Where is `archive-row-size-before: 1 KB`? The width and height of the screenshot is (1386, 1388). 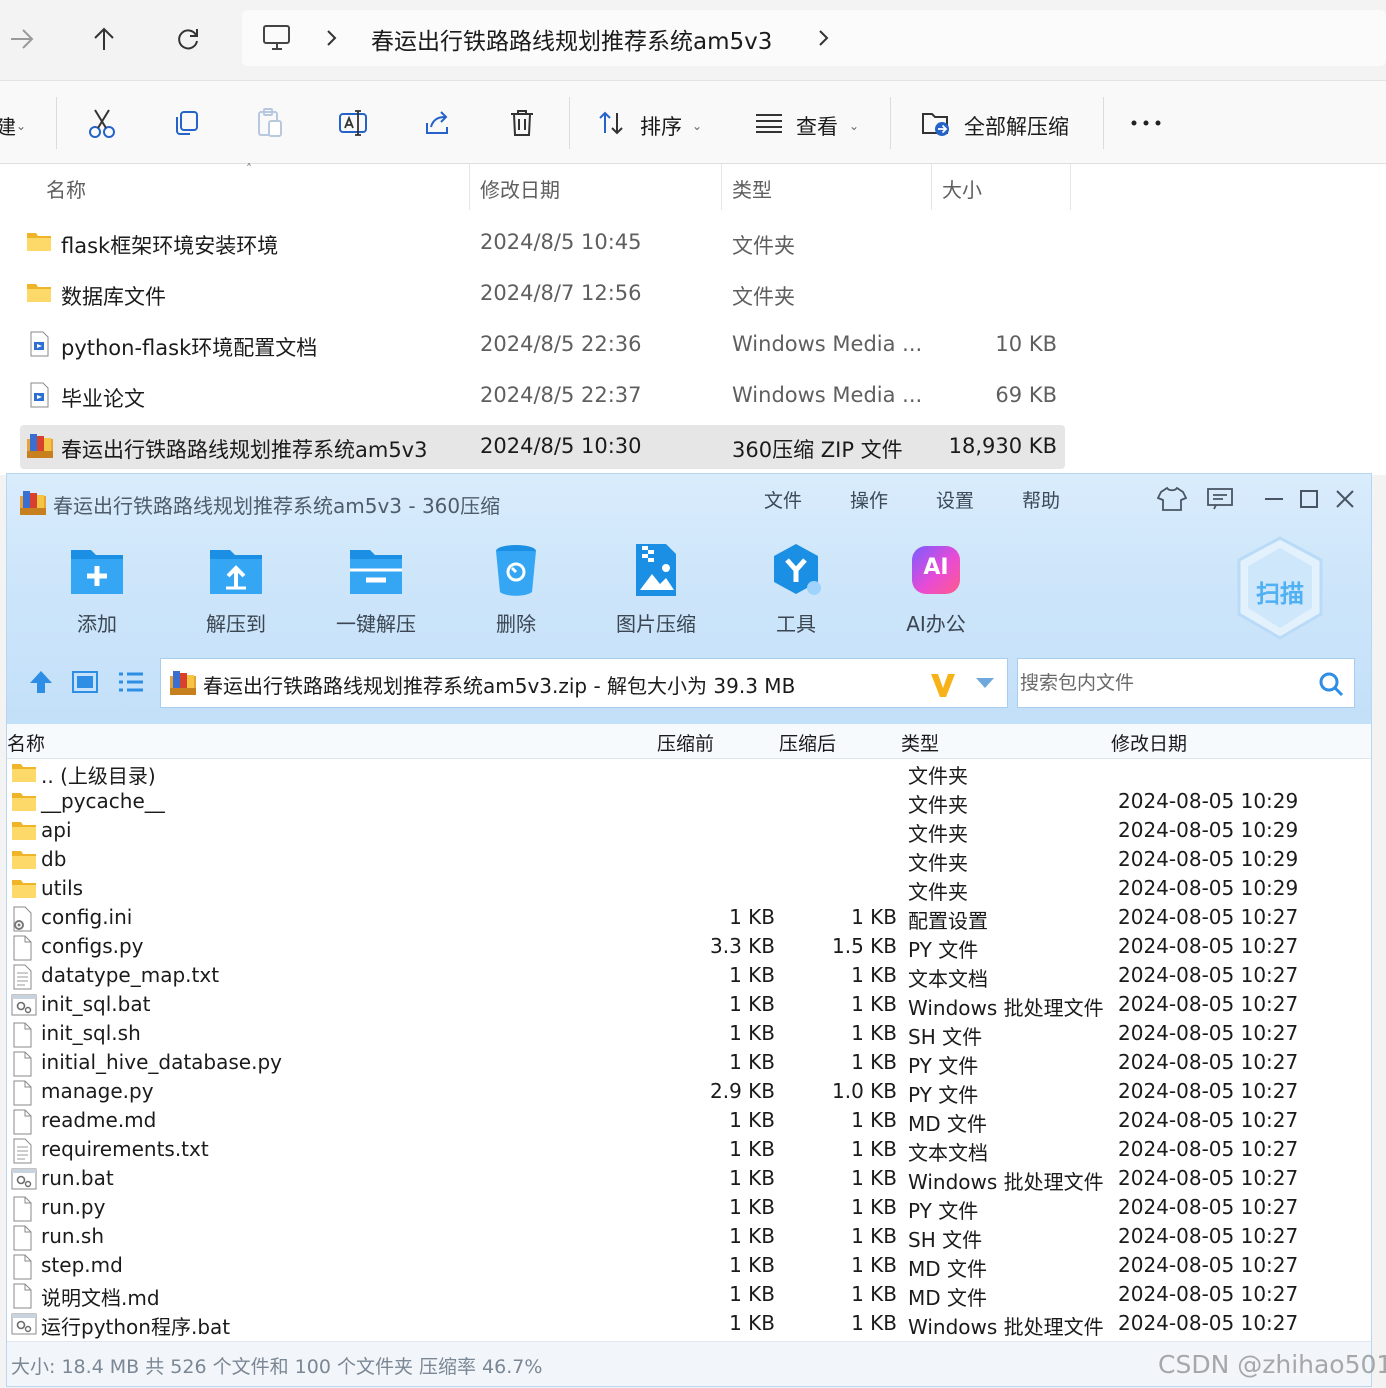
archive-row-size-before: 1 KB is located at coordinates (752, 1120).